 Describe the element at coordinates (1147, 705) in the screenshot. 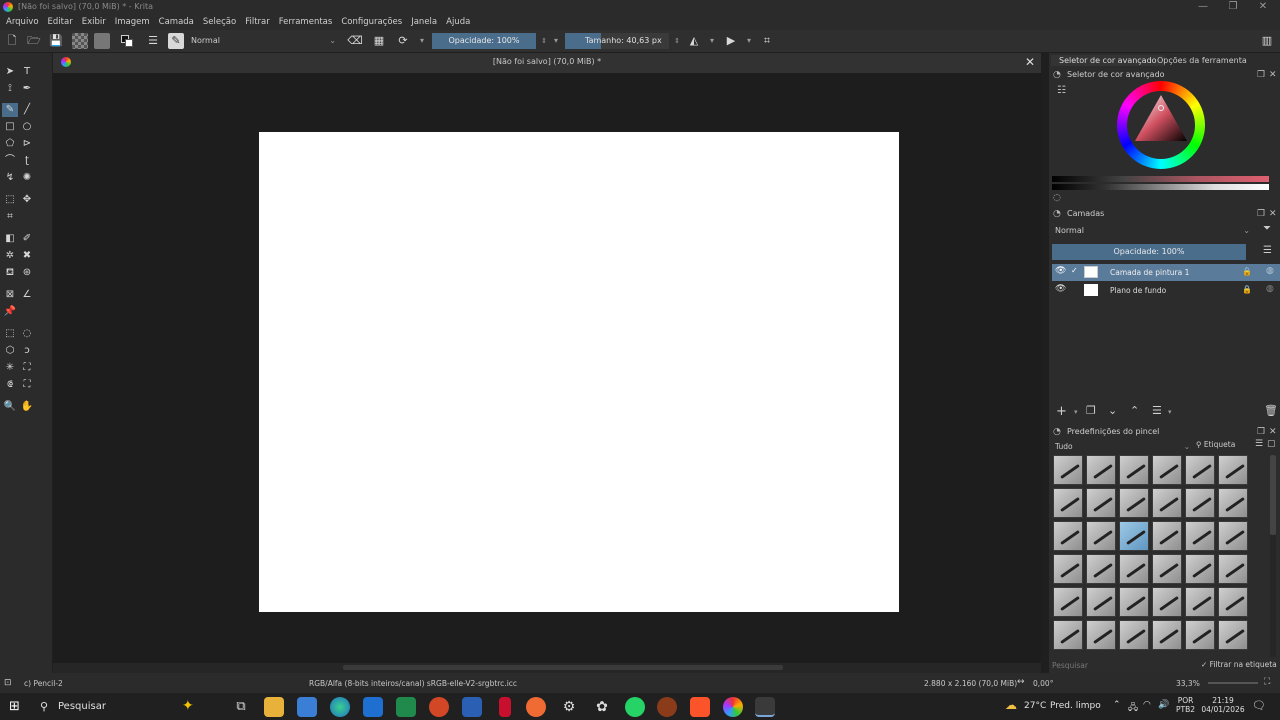

I see `wifi-icon: ◠` at that location.